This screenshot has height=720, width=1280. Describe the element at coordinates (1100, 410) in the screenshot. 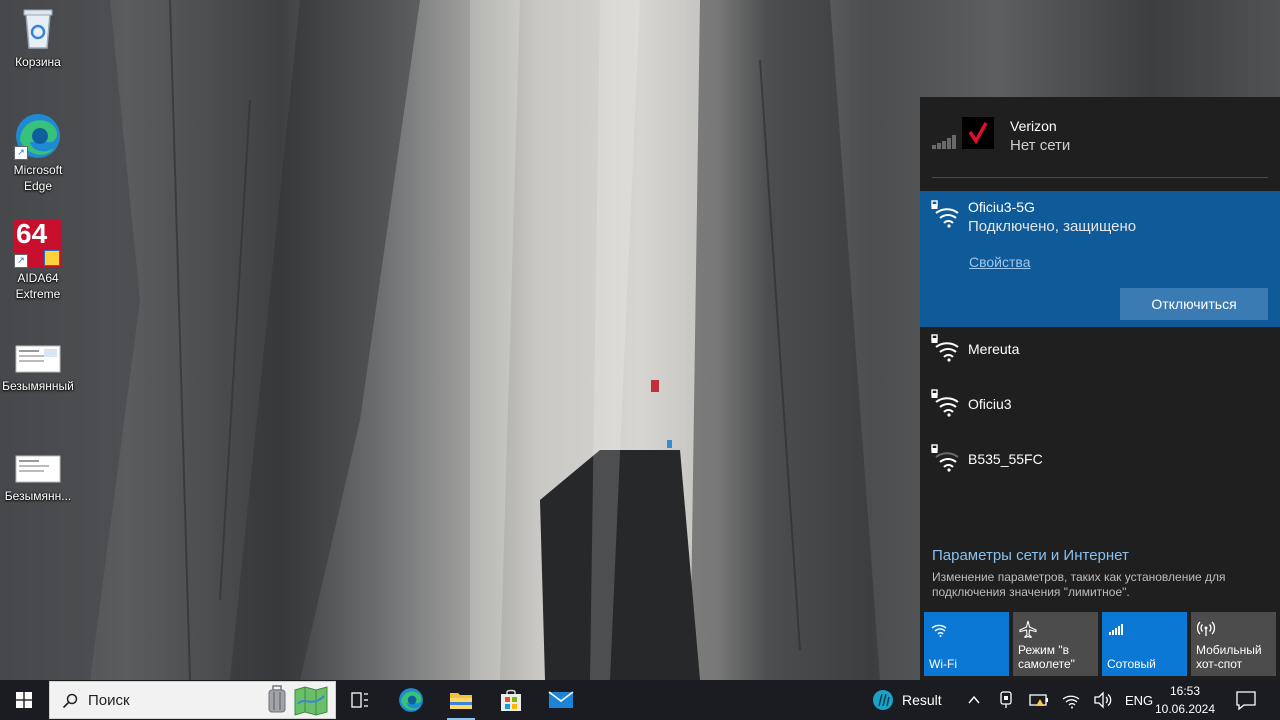

I see `network-item-oficiu3: Oficiu3` at that location.